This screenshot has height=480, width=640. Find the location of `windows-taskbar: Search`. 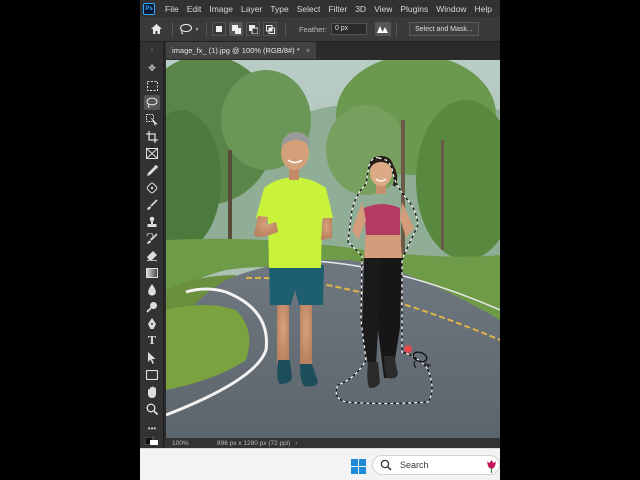

windows-taskbar: Search is located at coordinates (320, 464).